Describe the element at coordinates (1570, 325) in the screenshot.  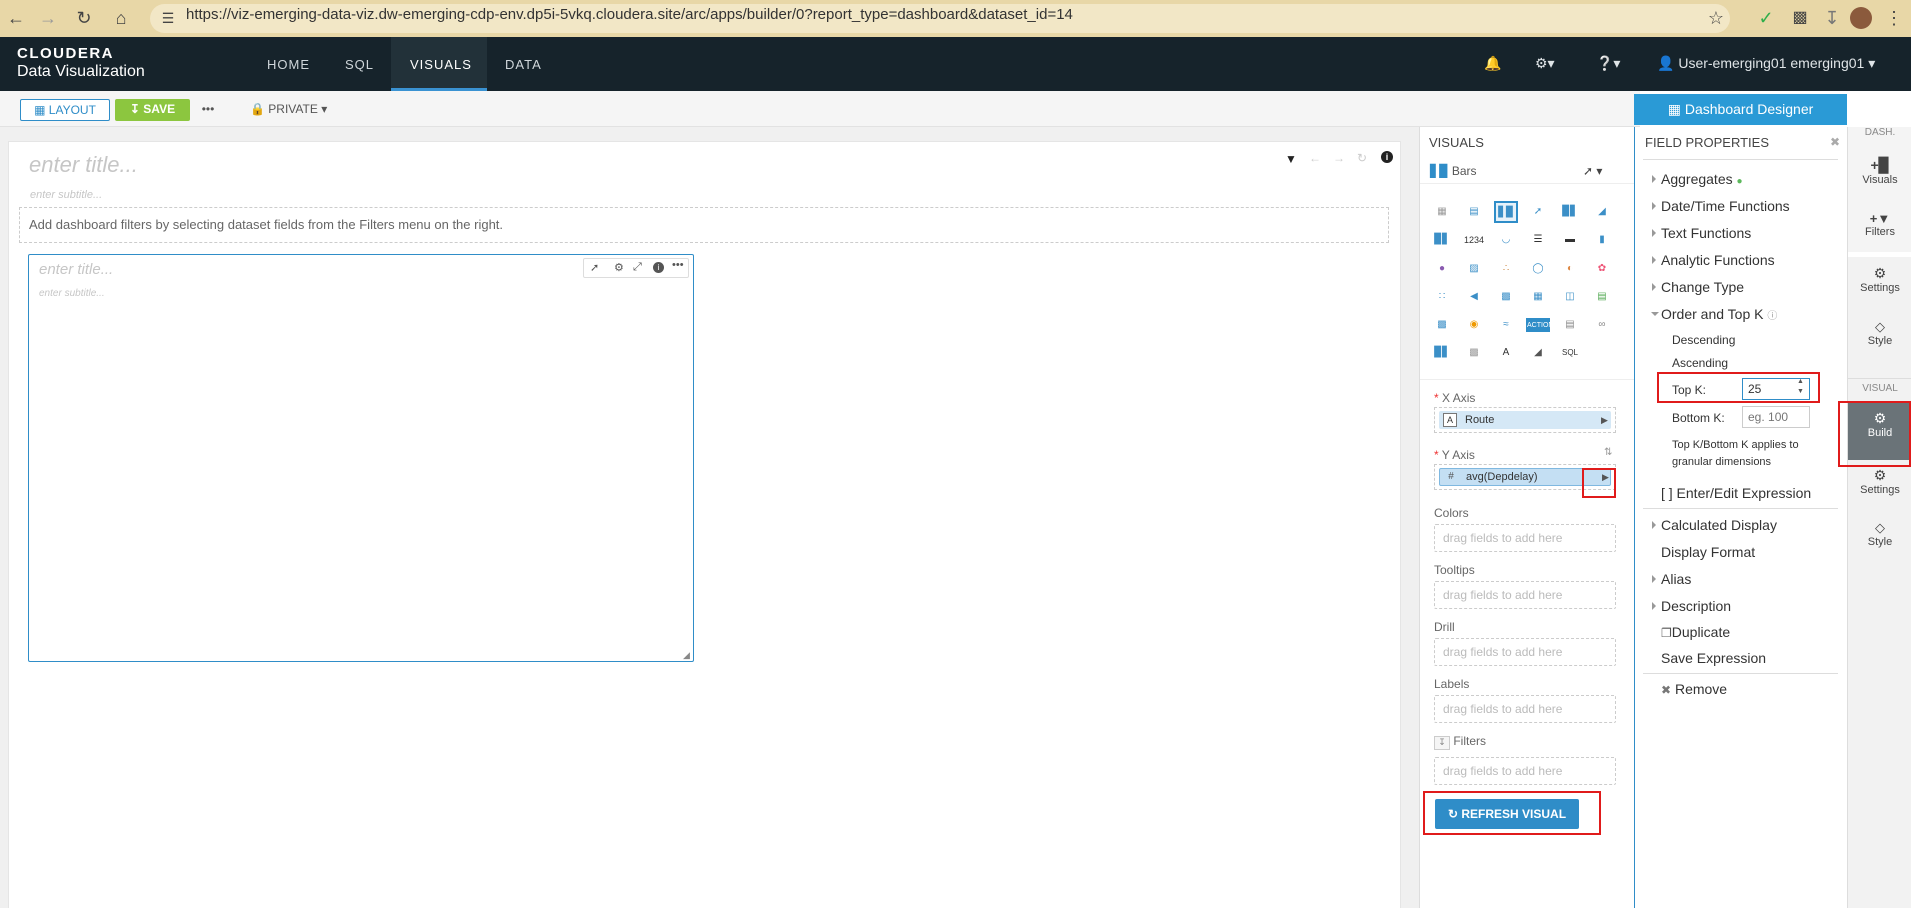
I see `rich-text-icon: ▤` at that location.